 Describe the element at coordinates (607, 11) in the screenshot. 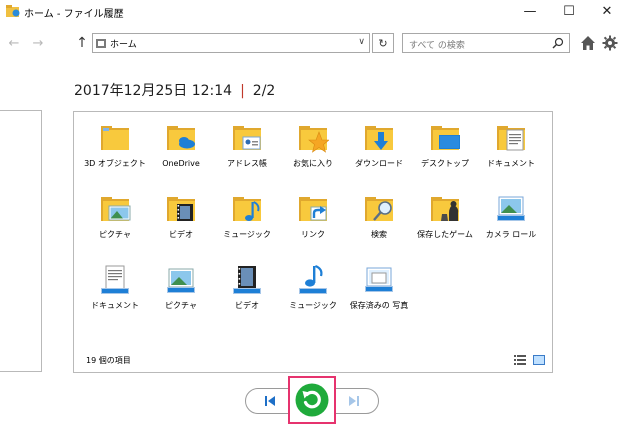

I see `close-button: ✕` at that location.